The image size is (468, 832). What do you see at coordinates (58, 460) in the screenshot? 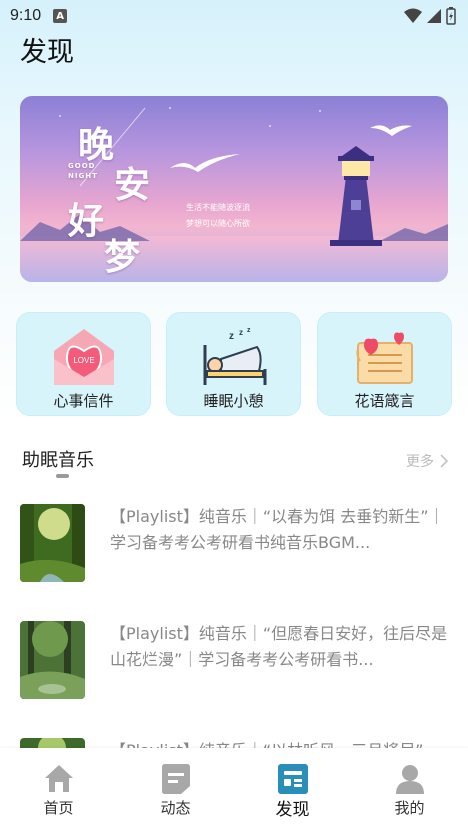
I see `section-title: 助眠音乐` at bounding box center [58, 460].